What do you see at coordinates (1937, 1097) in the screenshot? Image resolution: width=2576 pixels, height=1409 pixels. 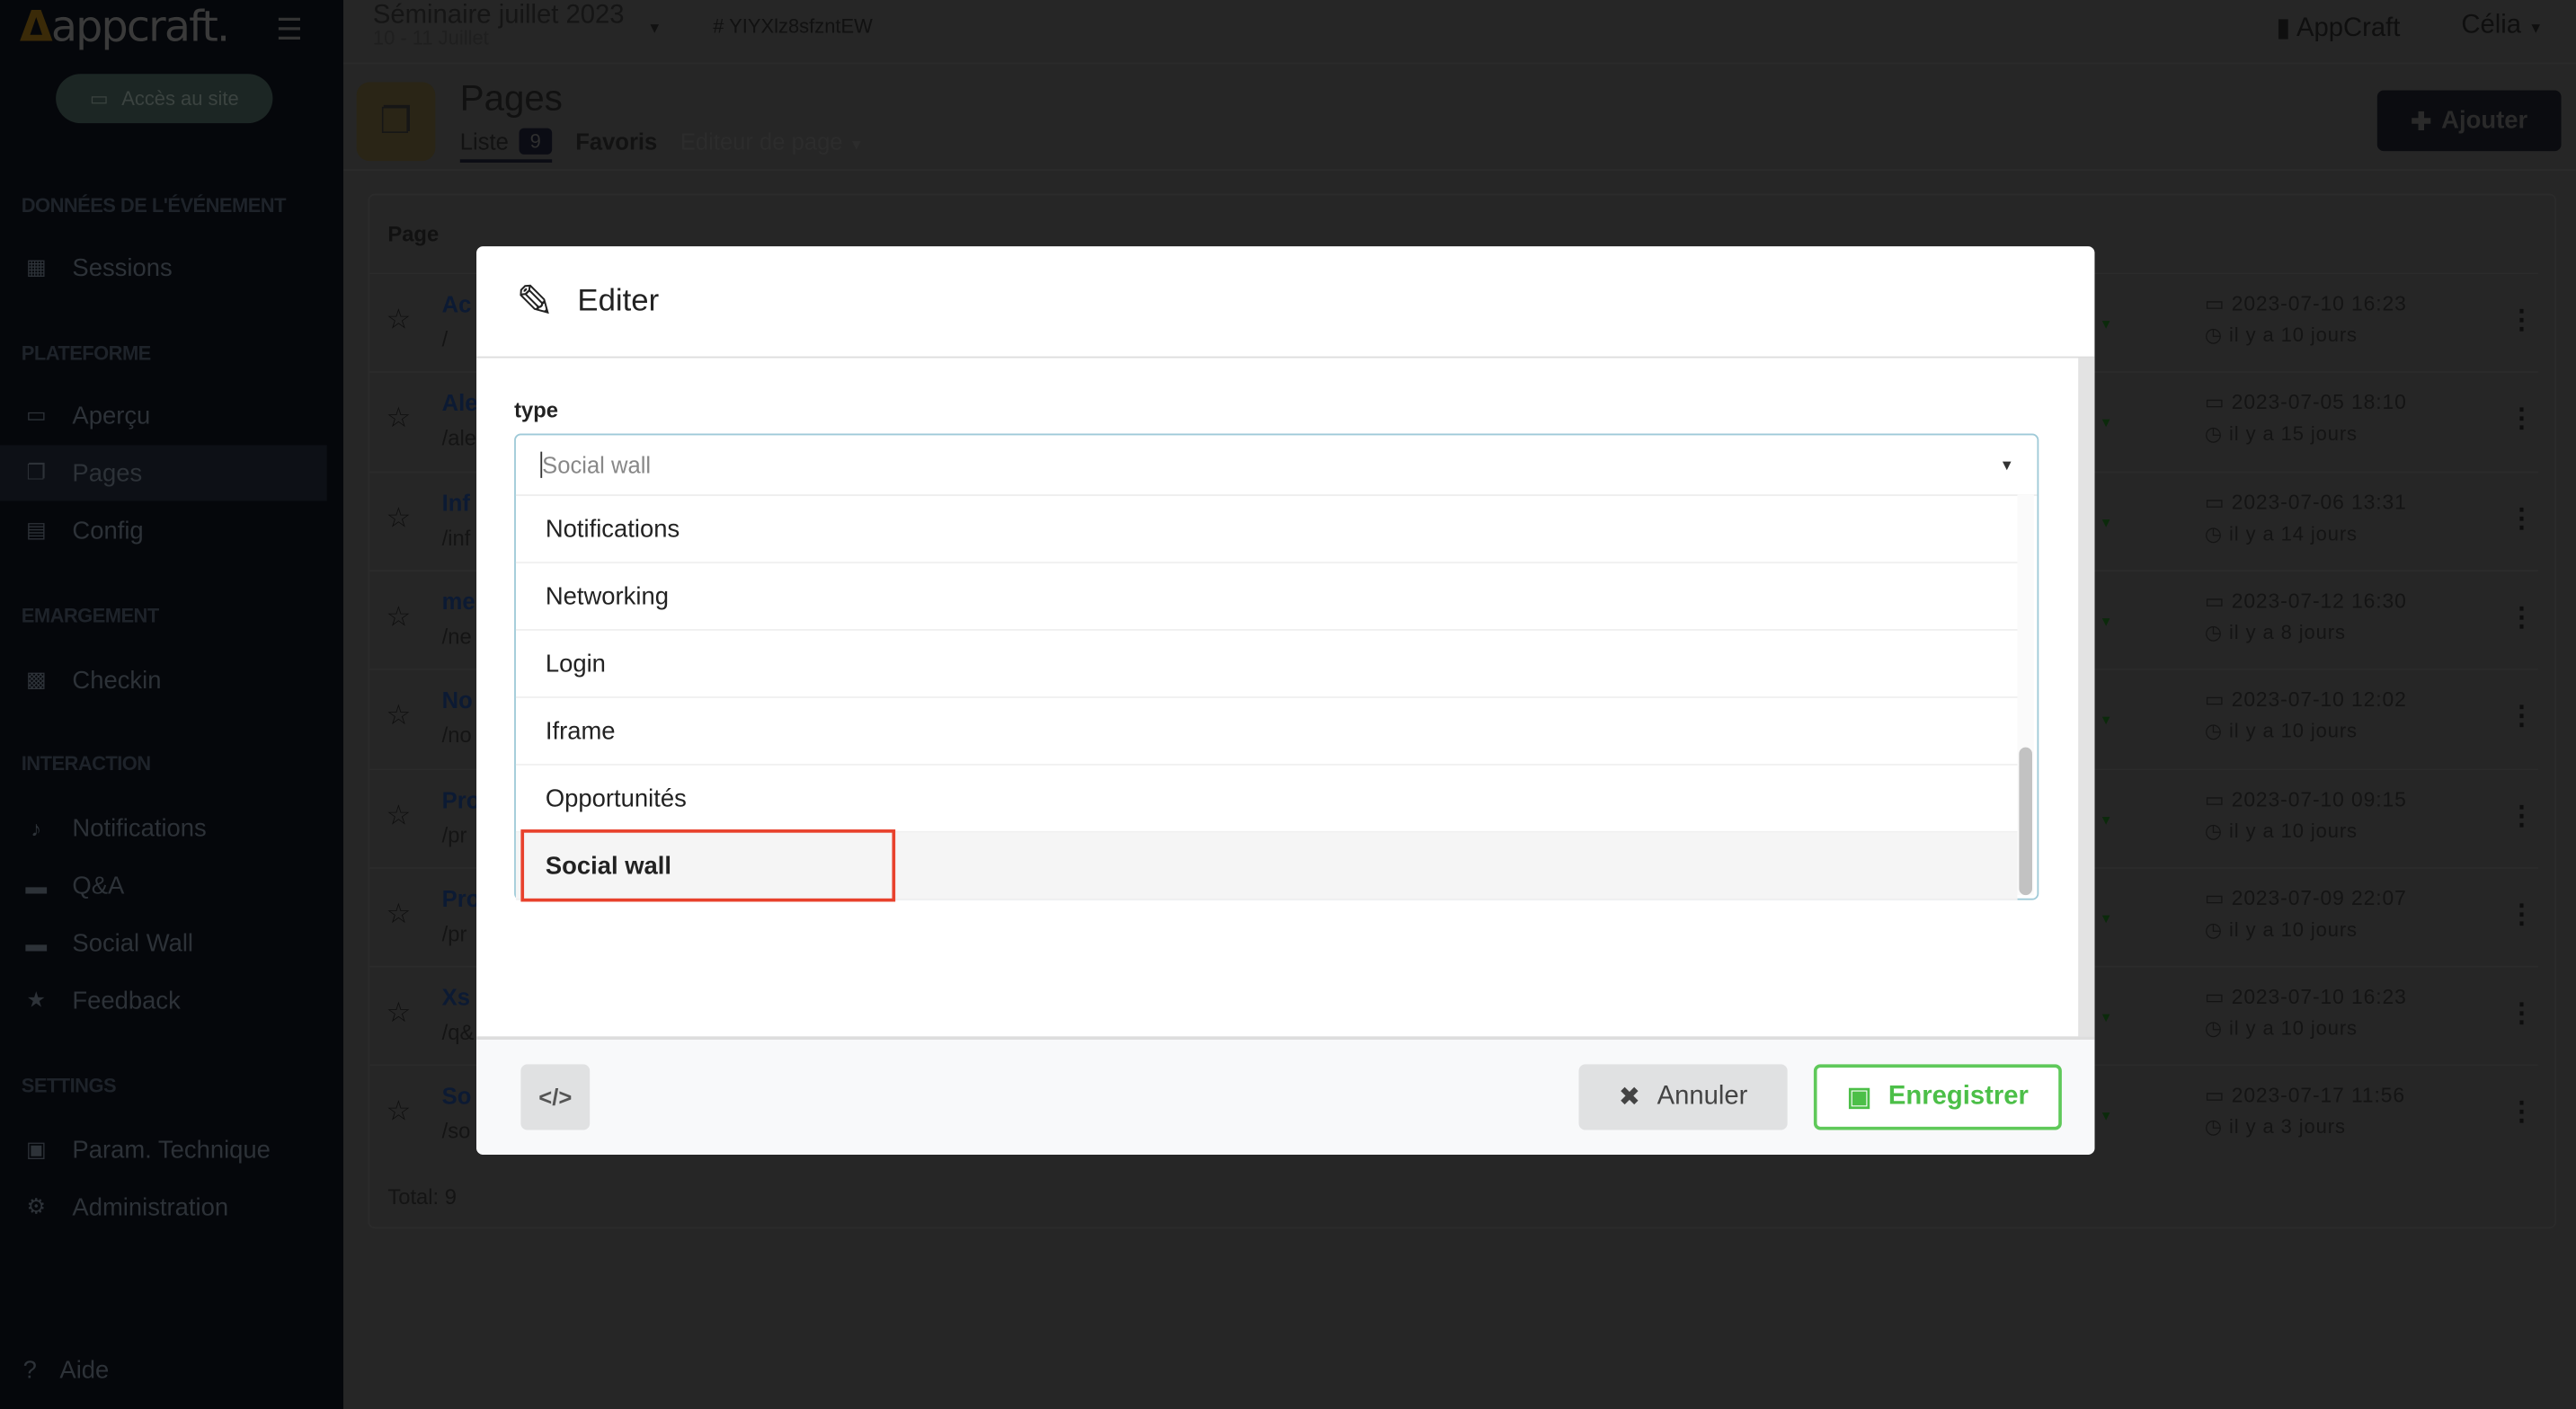 I see `save-button: ▣ Enregistrer` at bounding box center [1937, 1097].